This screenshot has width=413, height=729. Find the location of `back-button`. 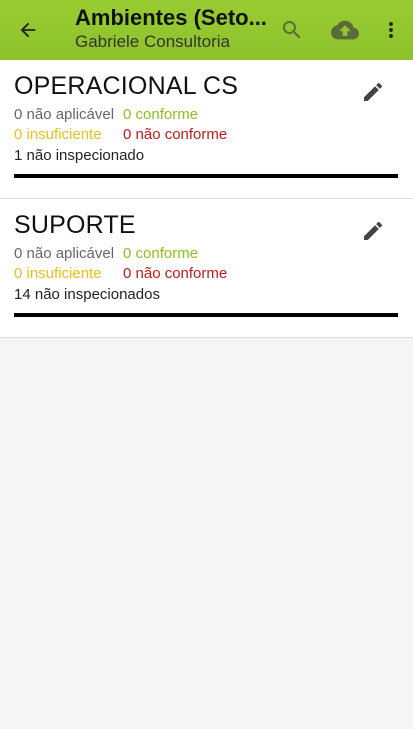

back-button is located at coordinates (28, 30).